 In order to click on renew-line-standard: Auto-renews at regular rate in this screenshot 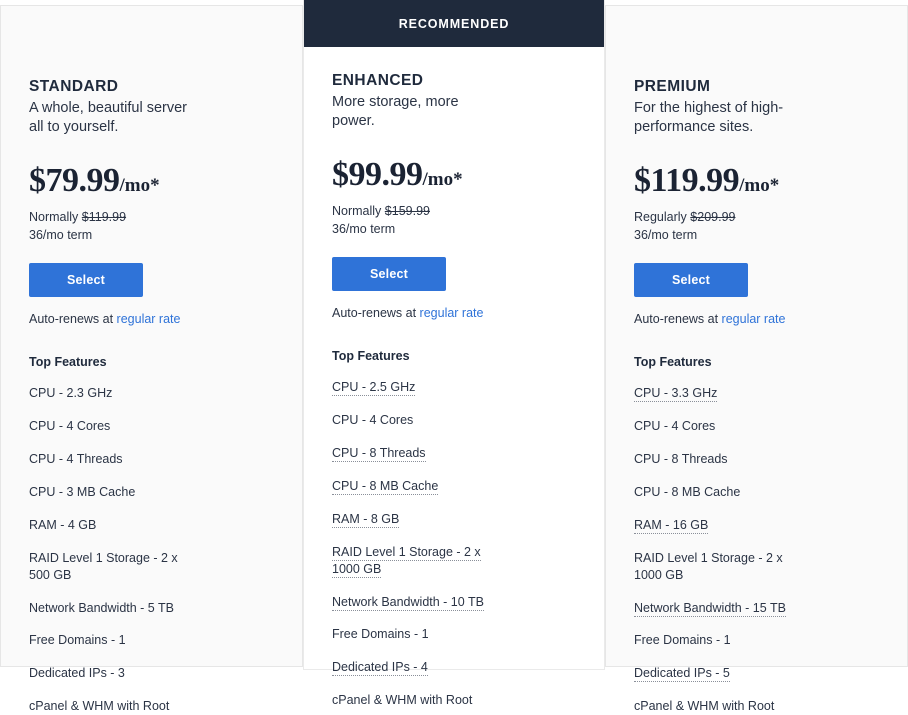, I will do `click(151, 319)`.